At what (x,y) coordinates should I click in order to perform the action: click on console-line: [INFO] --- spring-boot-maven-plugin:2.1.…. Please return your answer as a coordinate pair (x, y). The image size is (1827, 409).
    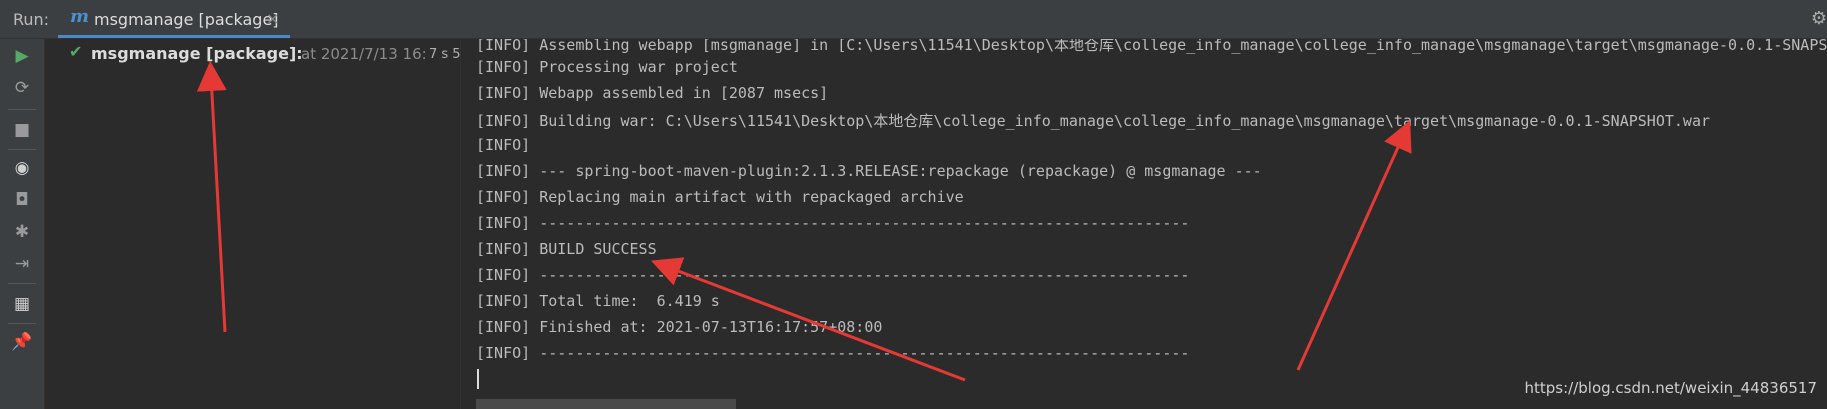
    Looking at the image, I should click on (869, 171).